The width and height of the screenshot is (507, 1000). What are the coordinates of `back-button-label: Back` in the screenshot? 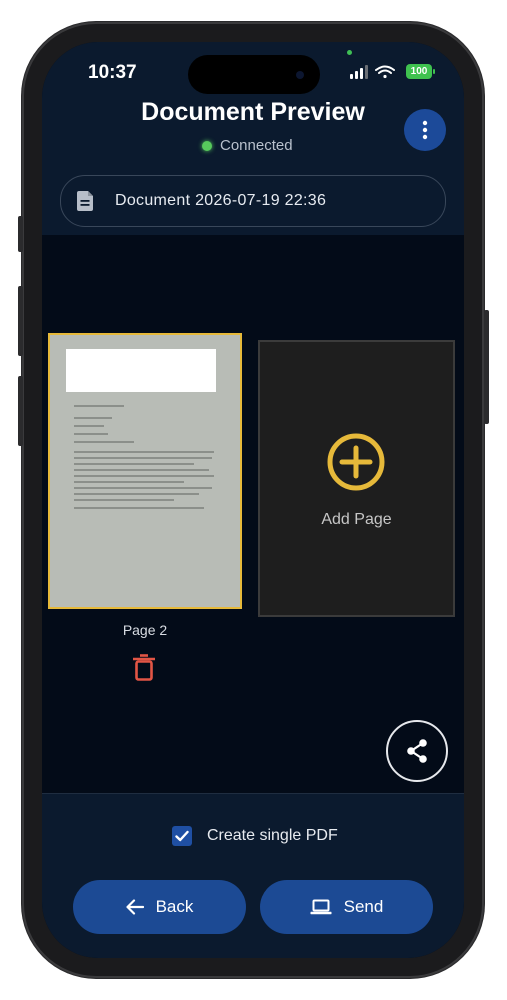 It's located at (174, 906).